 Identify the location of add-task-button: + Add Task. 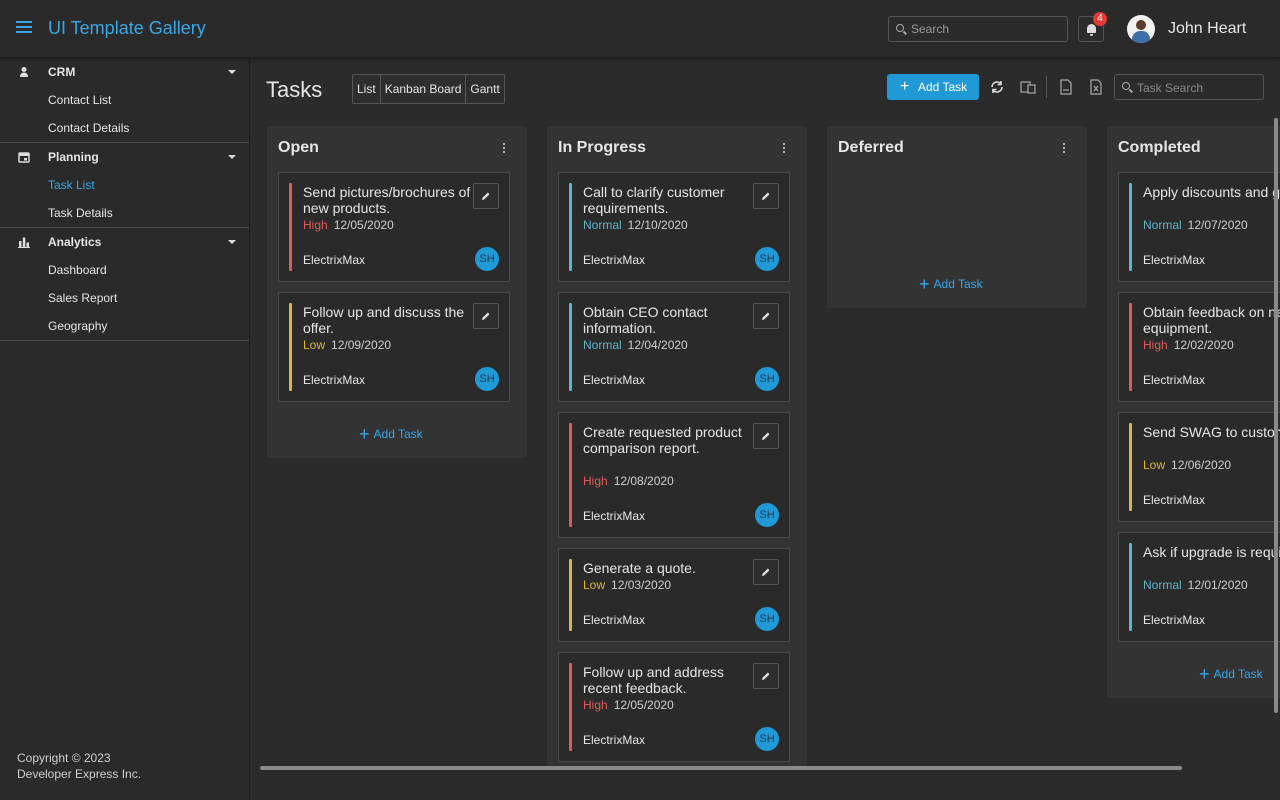
(933, 87).